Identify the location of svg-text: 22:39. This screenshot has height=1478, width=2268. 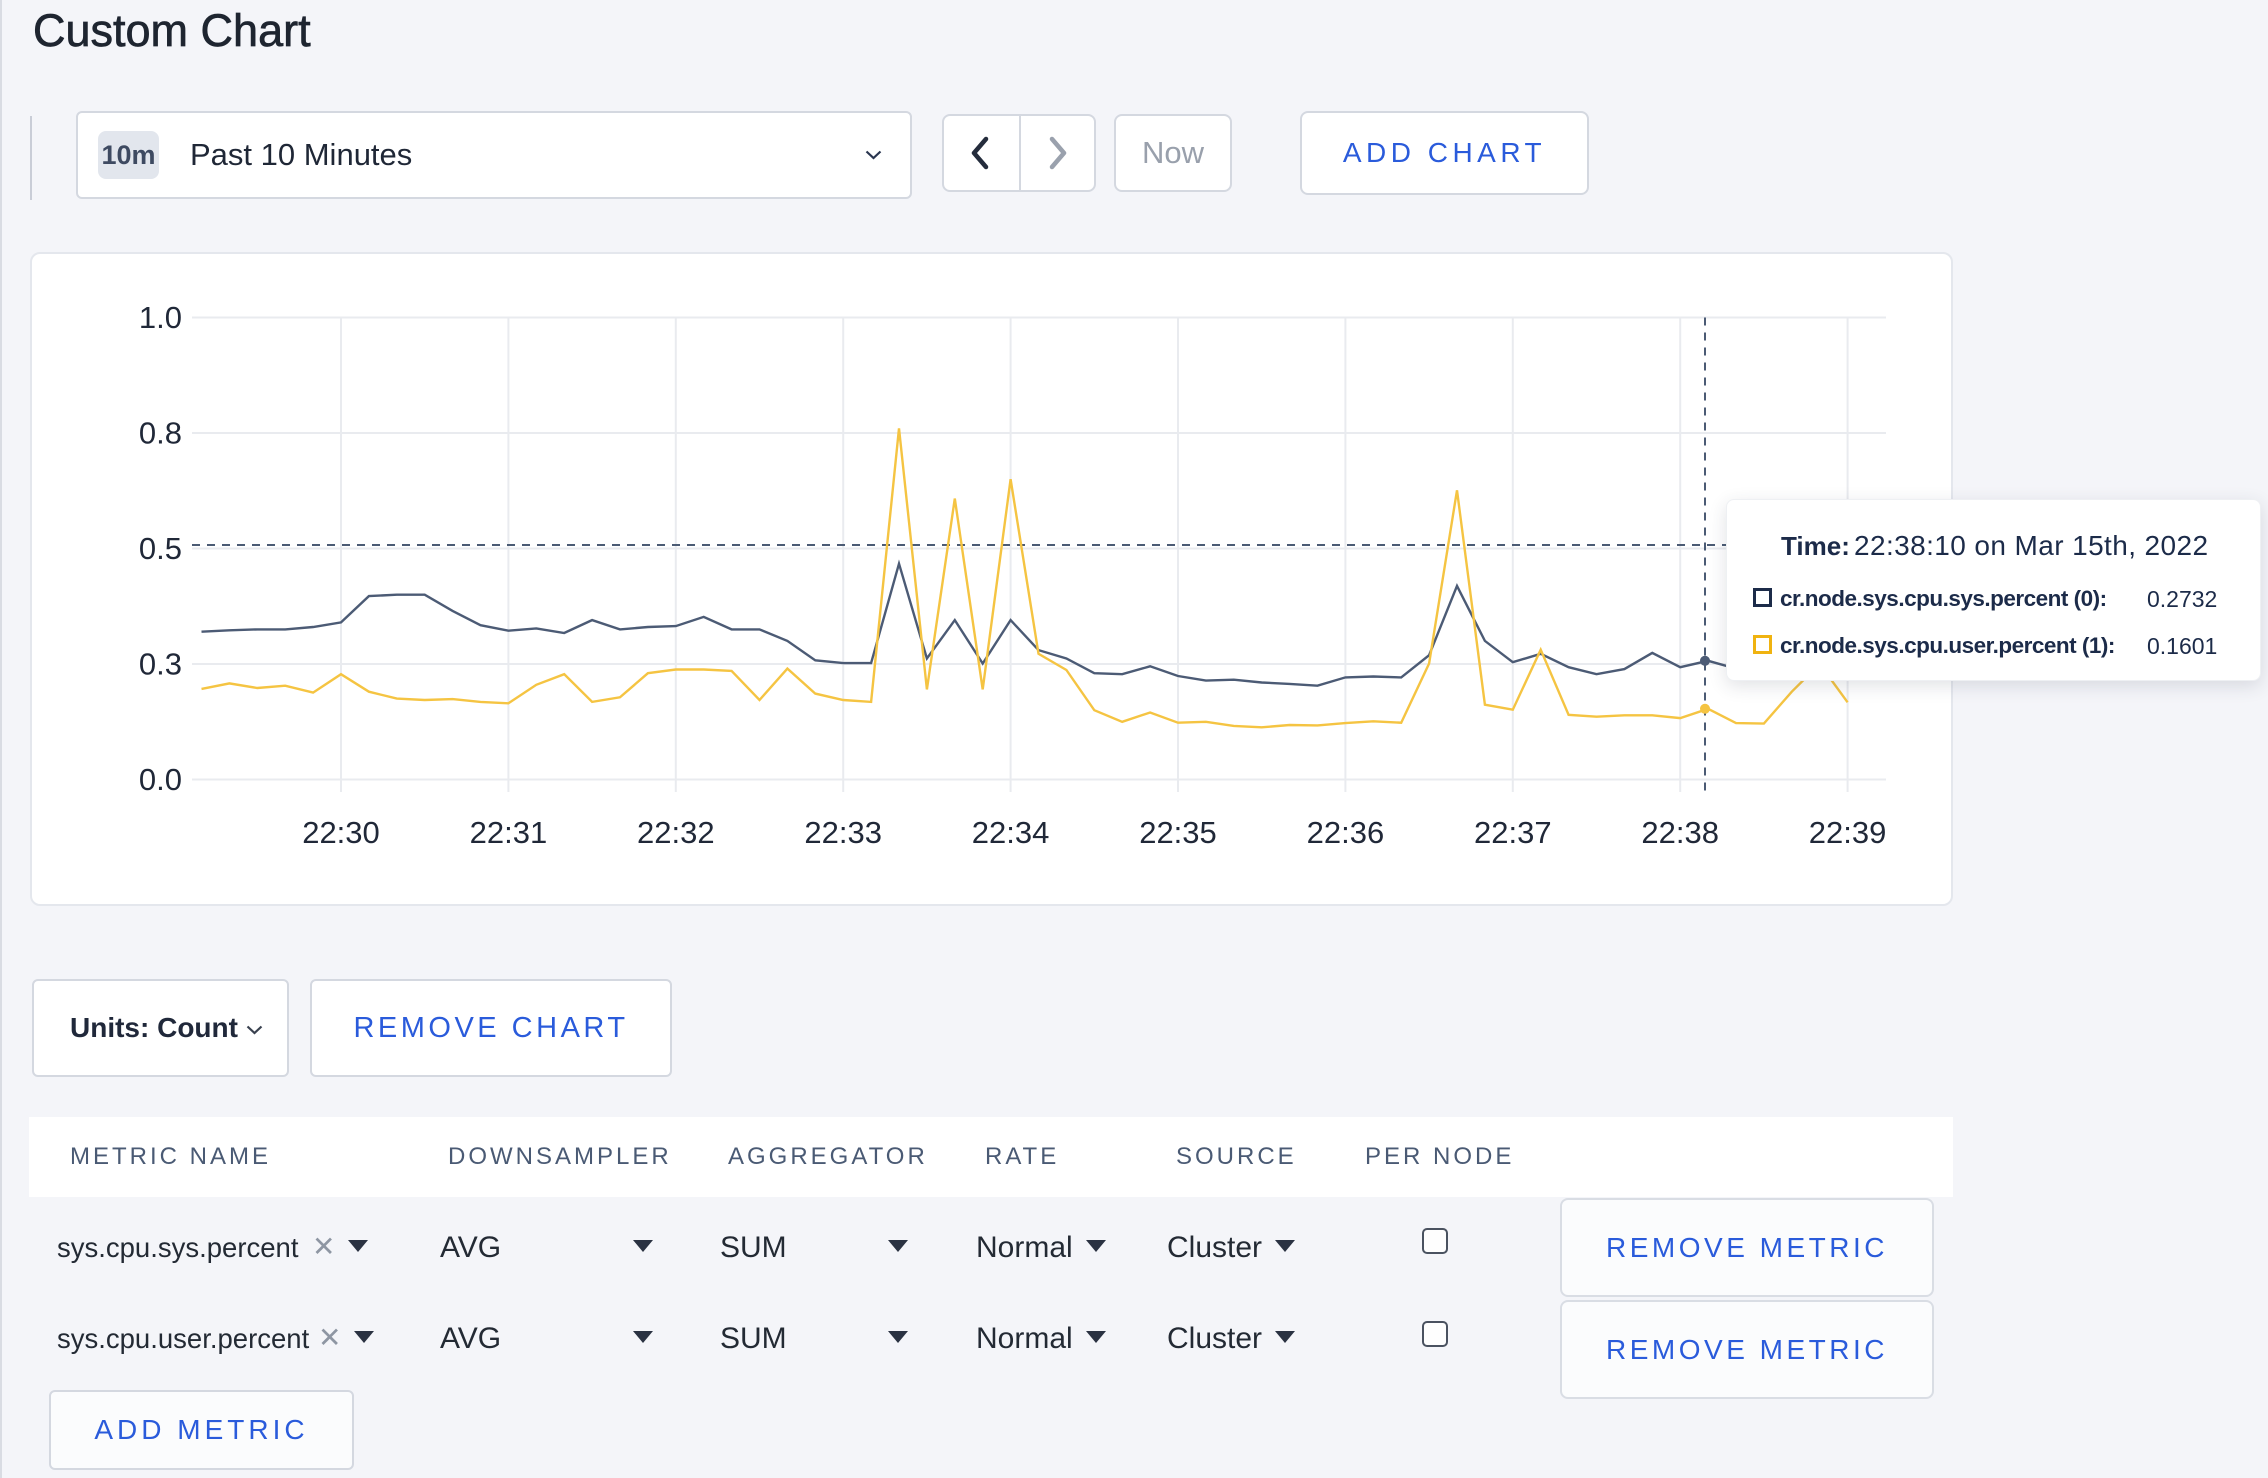
(1848, 832).